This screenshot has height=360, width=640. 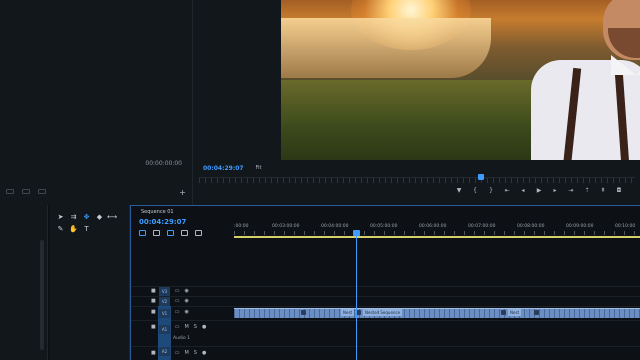 What do you see at coordinates (90, 282) in the screenshot?
I see `tools-panel: ➤ ⇉ ✥ ◆ ⟷ ✎ ✋ T` at bounding box center [90, 282].